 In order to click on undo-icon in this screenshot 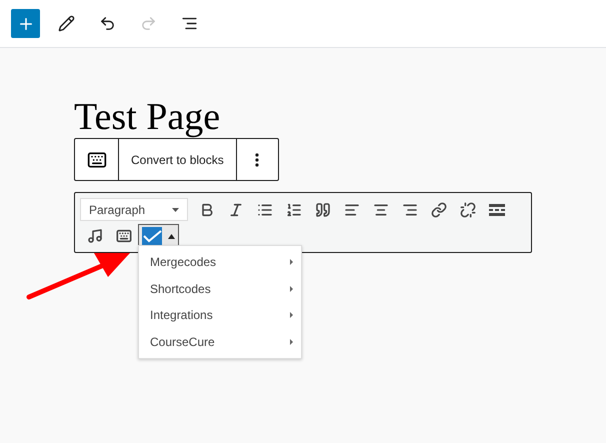, I will do `click(107, 23)`.